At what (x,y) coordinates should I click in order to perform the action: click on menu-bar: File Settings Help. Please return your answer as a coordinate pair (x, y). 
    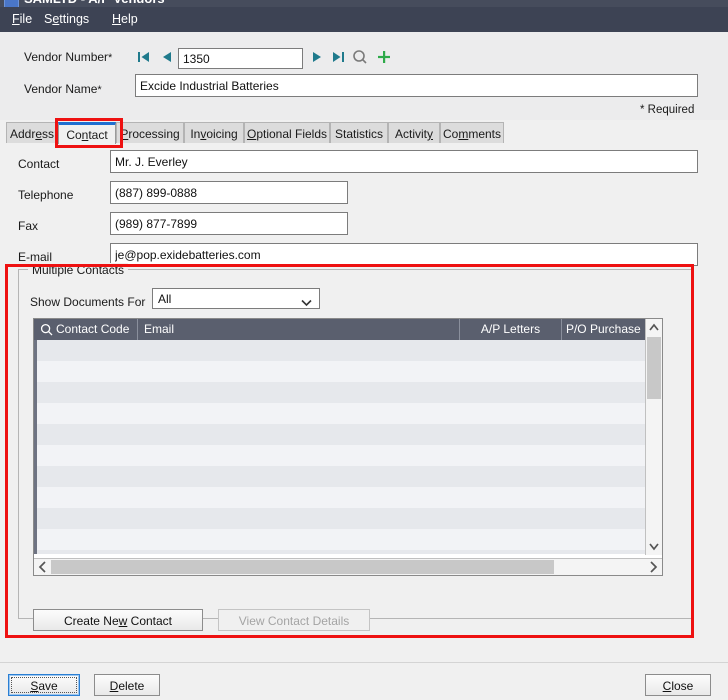
    Looking at the image, I should click on (364, 19).